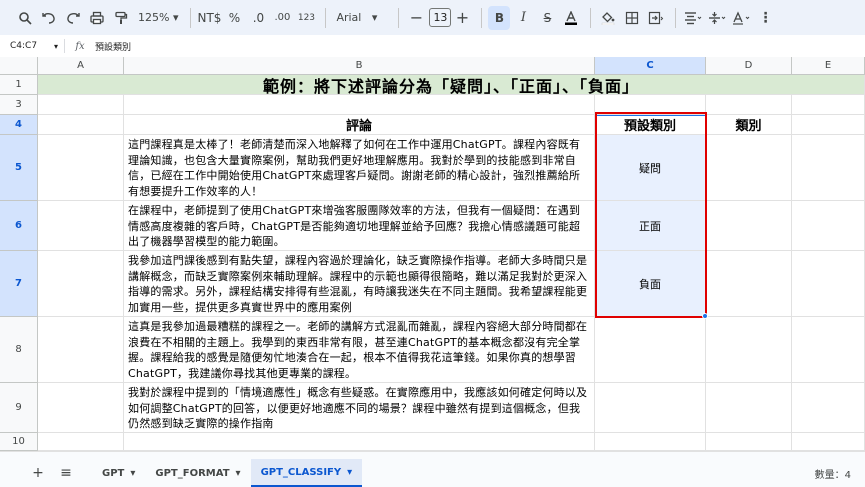 Image resolution: width=865 pixels, height=487 pixels. I want to click on default-category-cell-c6: 正面, so click(650, 226).